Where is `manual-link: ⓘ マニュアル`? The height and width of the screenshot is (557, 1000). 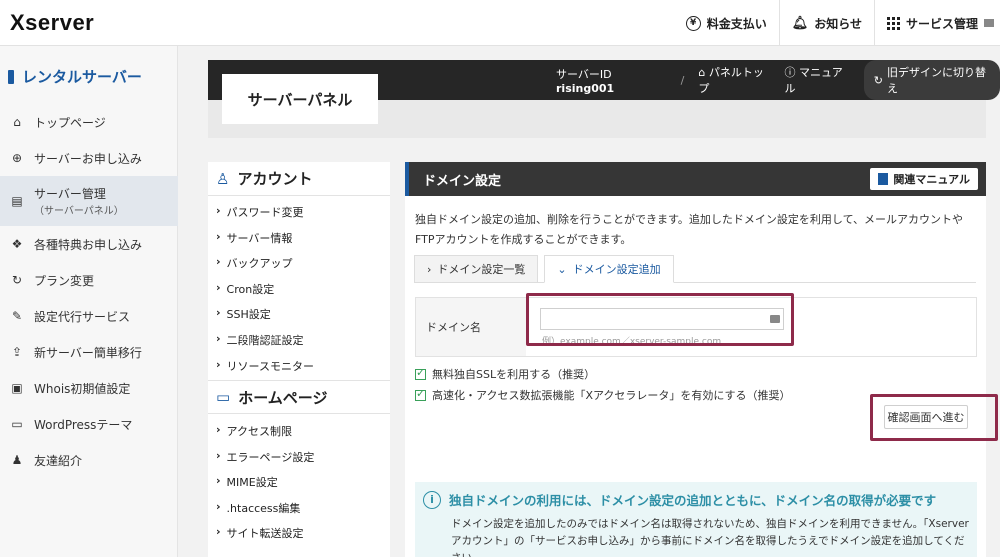 manual-link: ⓘ マニュアル is located at coordinates (817, 80).